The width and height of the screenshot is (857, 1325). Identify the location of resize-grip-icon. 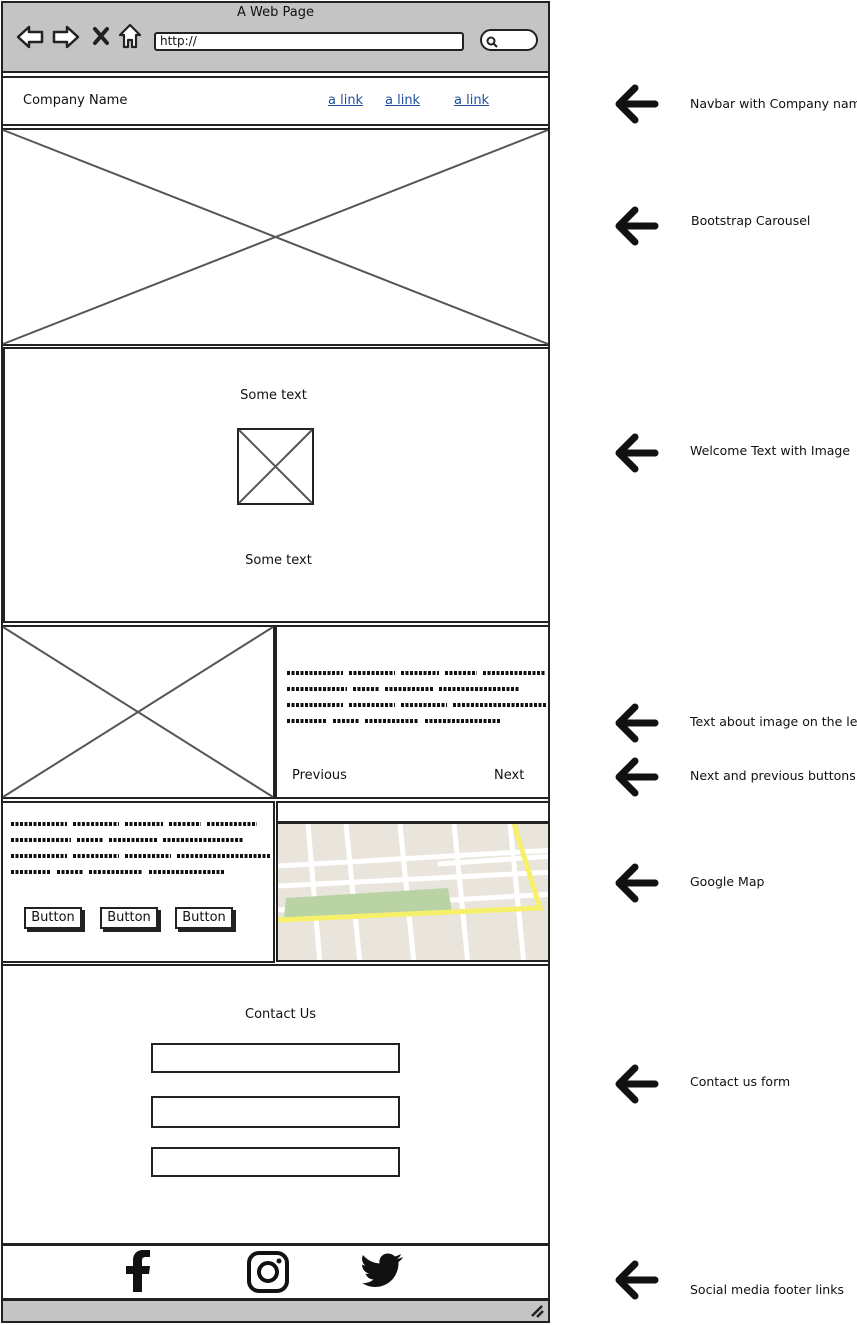
(537, 1311).